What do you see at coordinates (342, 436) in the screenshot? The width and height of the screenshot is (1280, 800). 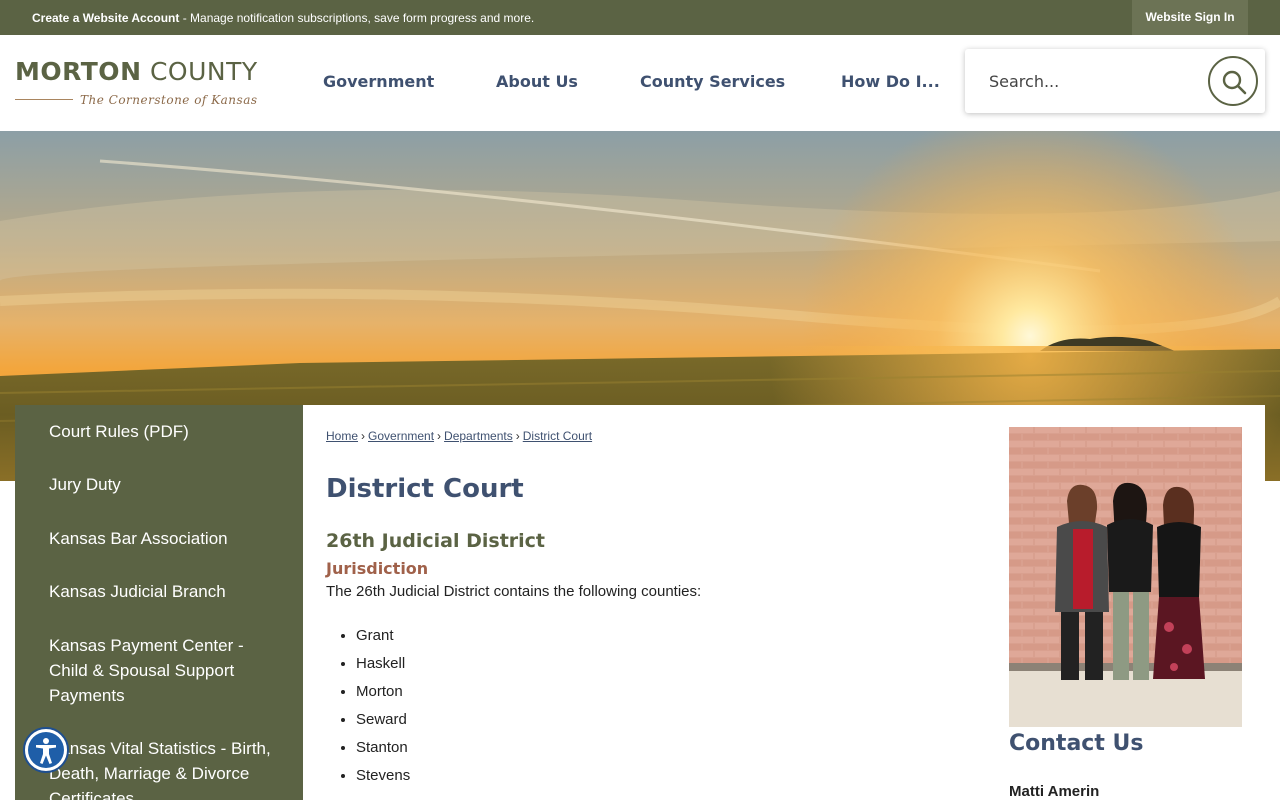 I see `breadcrumb-home: Home` at bounding box center [342, 436].